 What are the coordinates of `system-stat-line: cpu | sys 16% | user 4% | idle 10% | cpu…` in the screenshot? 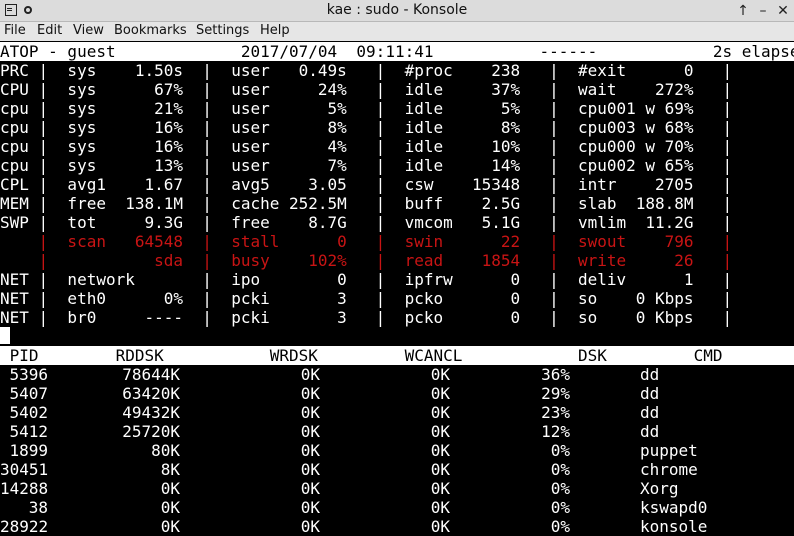 It's located at (366, 146).